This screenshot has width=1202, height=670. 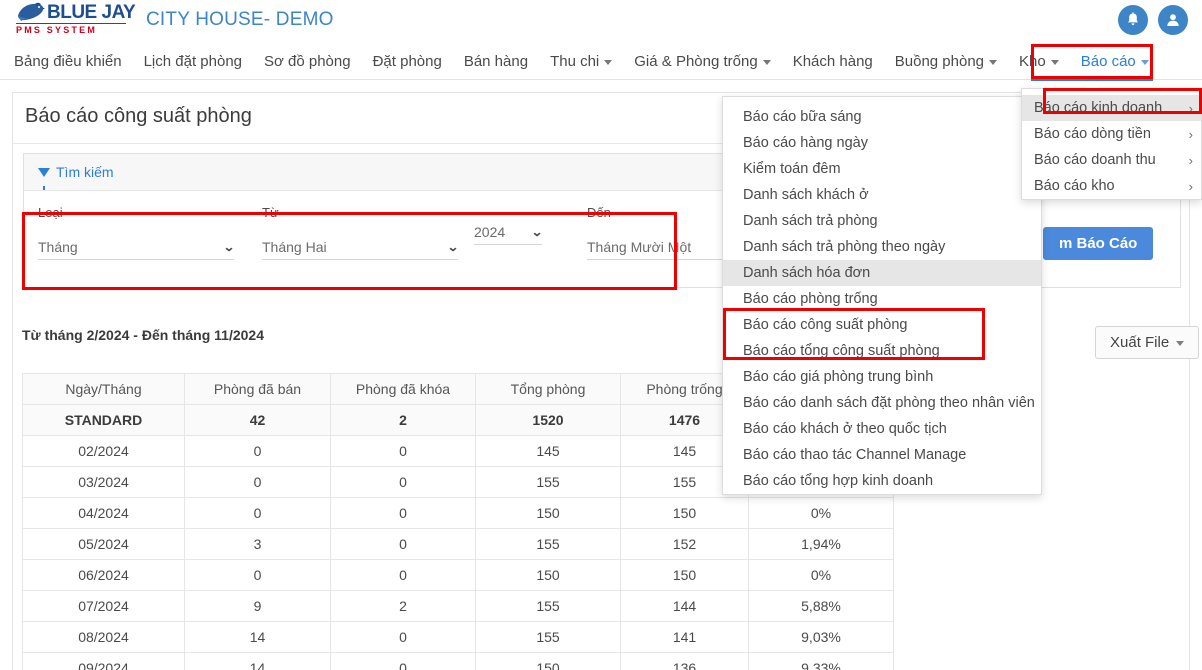 What do you see at coordinates (1095, 160) in the screenshot?
I see `submenu-item-label: Báo cáo doanh thu` at bounding box center [1095, 160].